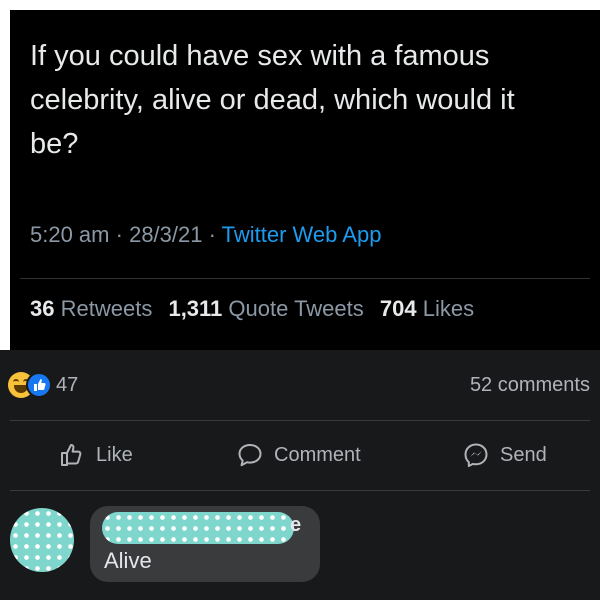  What do you see at coordinates (114, 454) in the screenshot?
I see `like-label: Like` at bounding box center [114, 454].